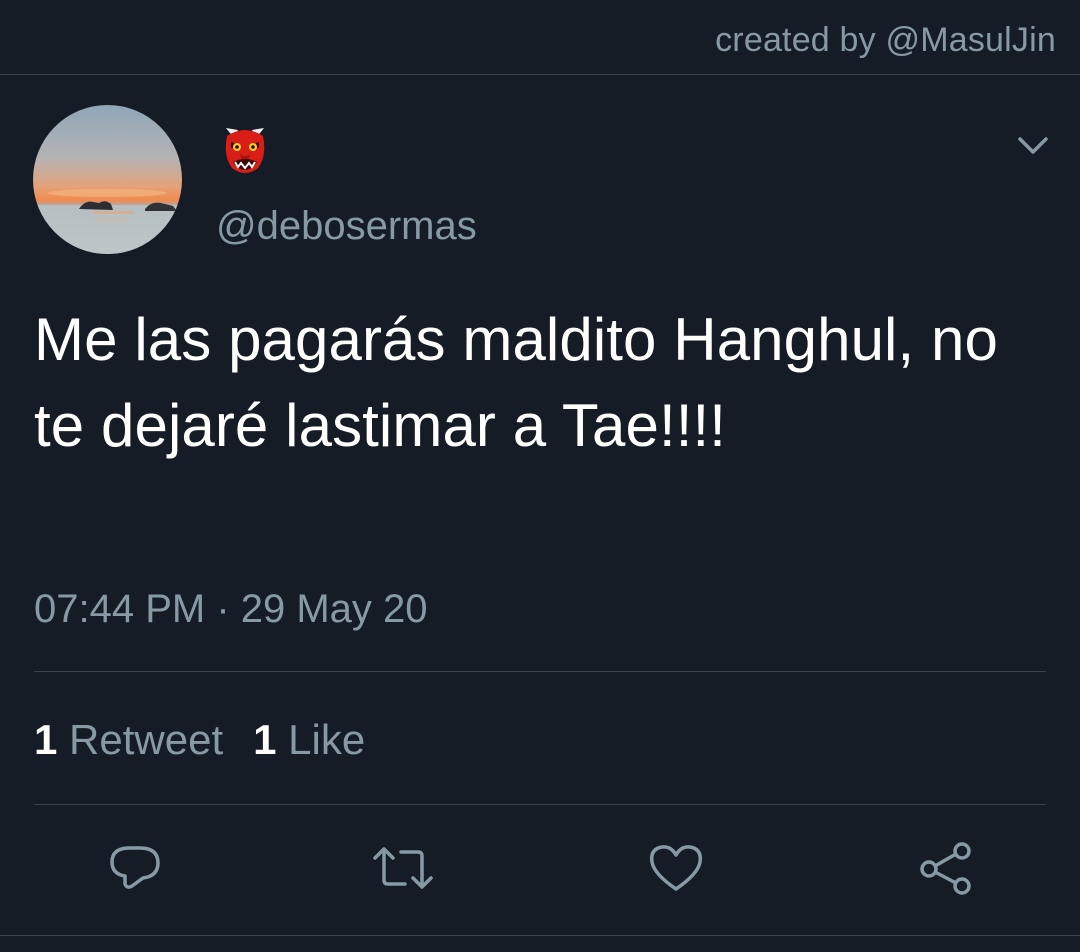  I want to click on reply-button, so click(135, 868).